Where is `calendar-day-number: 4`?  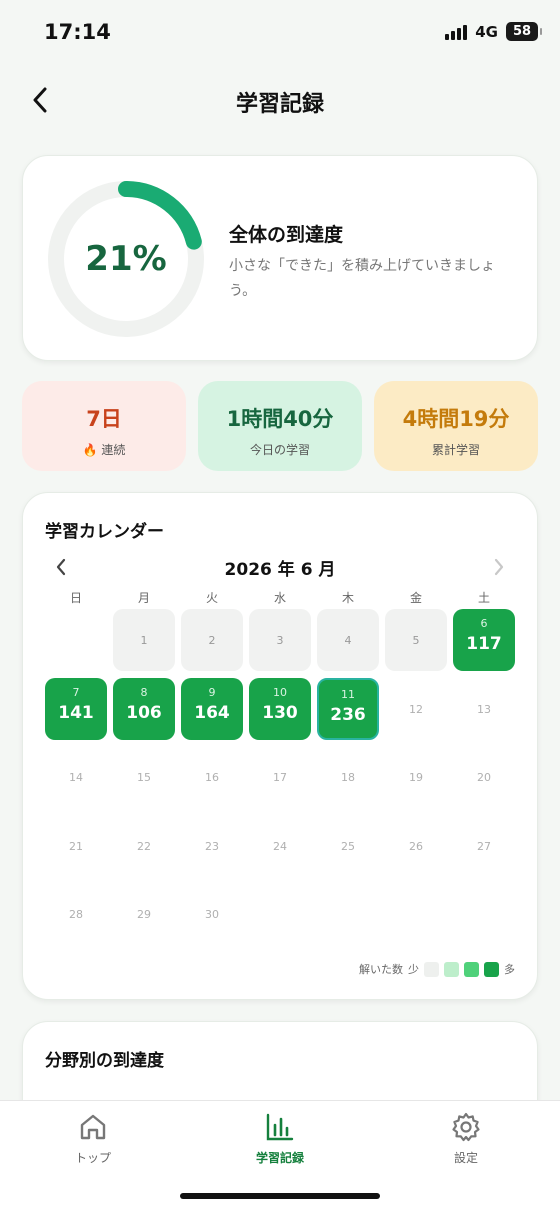
calendar-day-number: 4 is located at coordinates (348, 640).